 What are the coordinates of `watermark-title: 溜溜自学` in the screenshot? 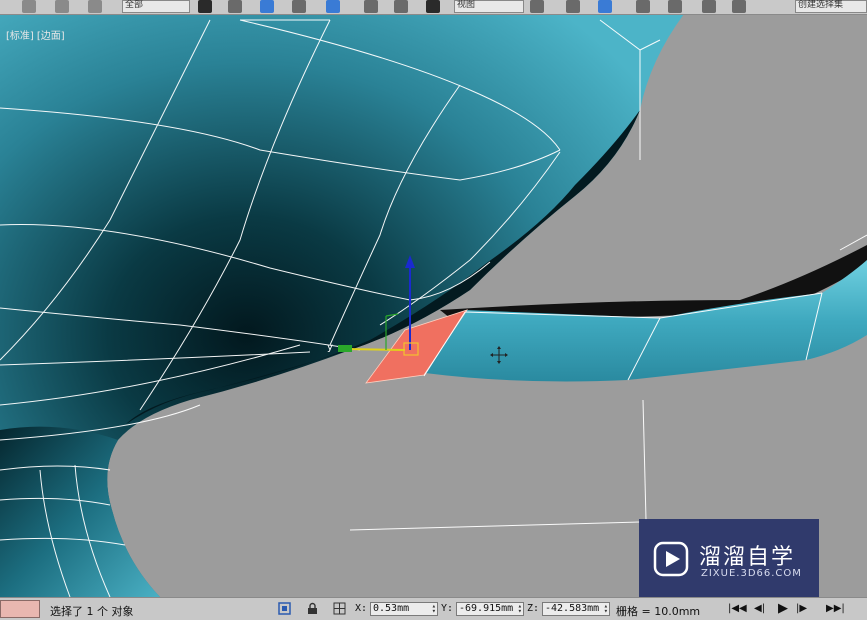 It's located at (747, 557).